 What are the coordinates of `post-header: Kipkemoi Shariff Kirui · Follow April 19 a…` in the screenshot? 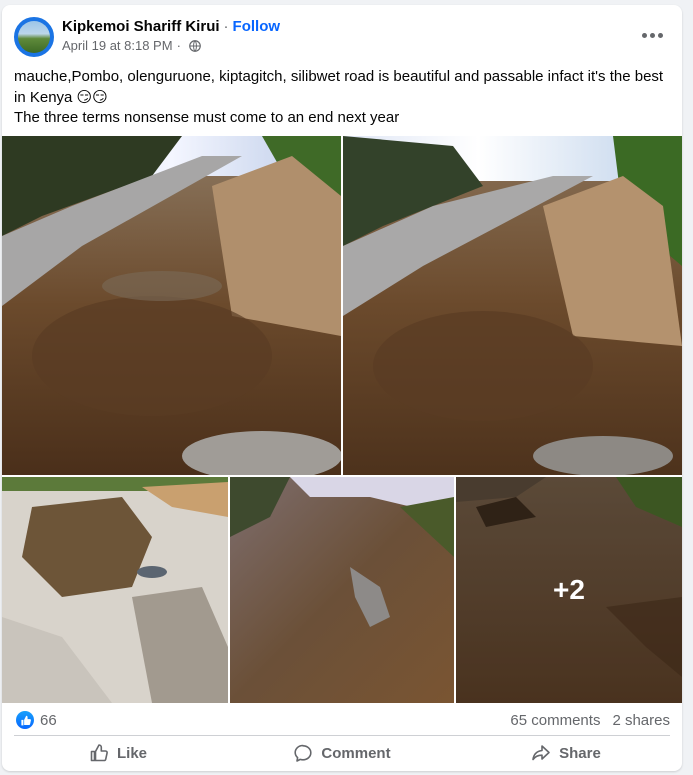 It's located at (342, 35).